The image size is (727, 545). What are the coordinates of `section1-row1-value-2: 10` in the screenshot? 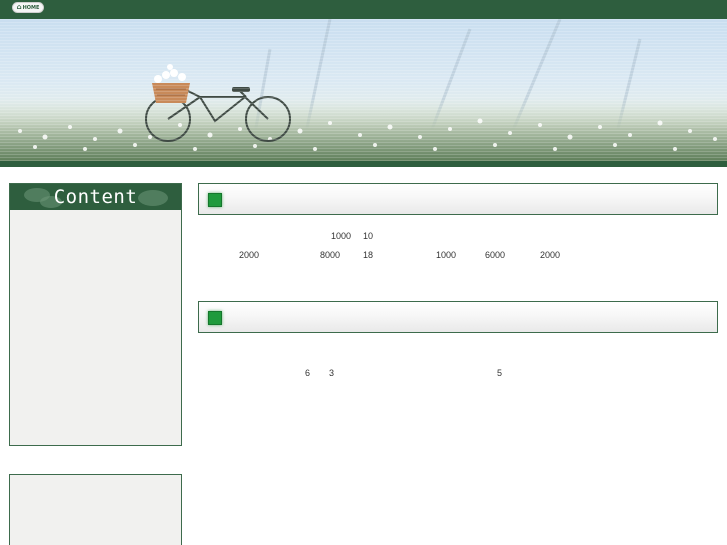 It's located at (368, 236).